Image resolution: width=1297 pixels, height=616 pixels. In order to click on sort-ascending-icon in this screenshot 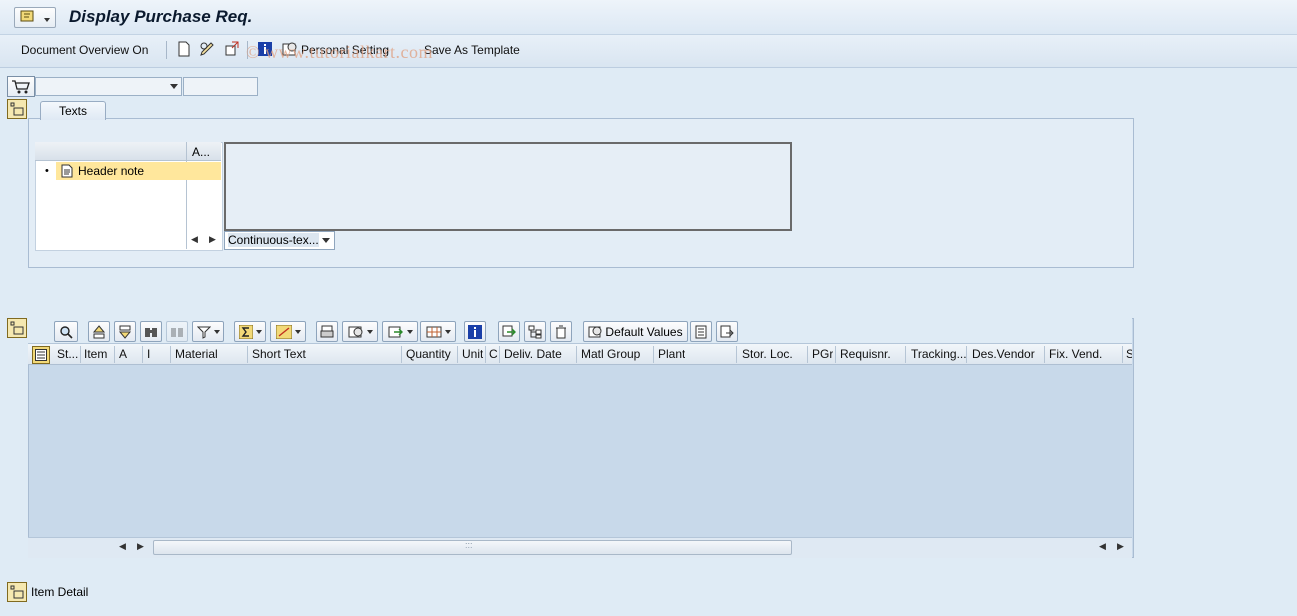, I will do `click(99, 331)`.